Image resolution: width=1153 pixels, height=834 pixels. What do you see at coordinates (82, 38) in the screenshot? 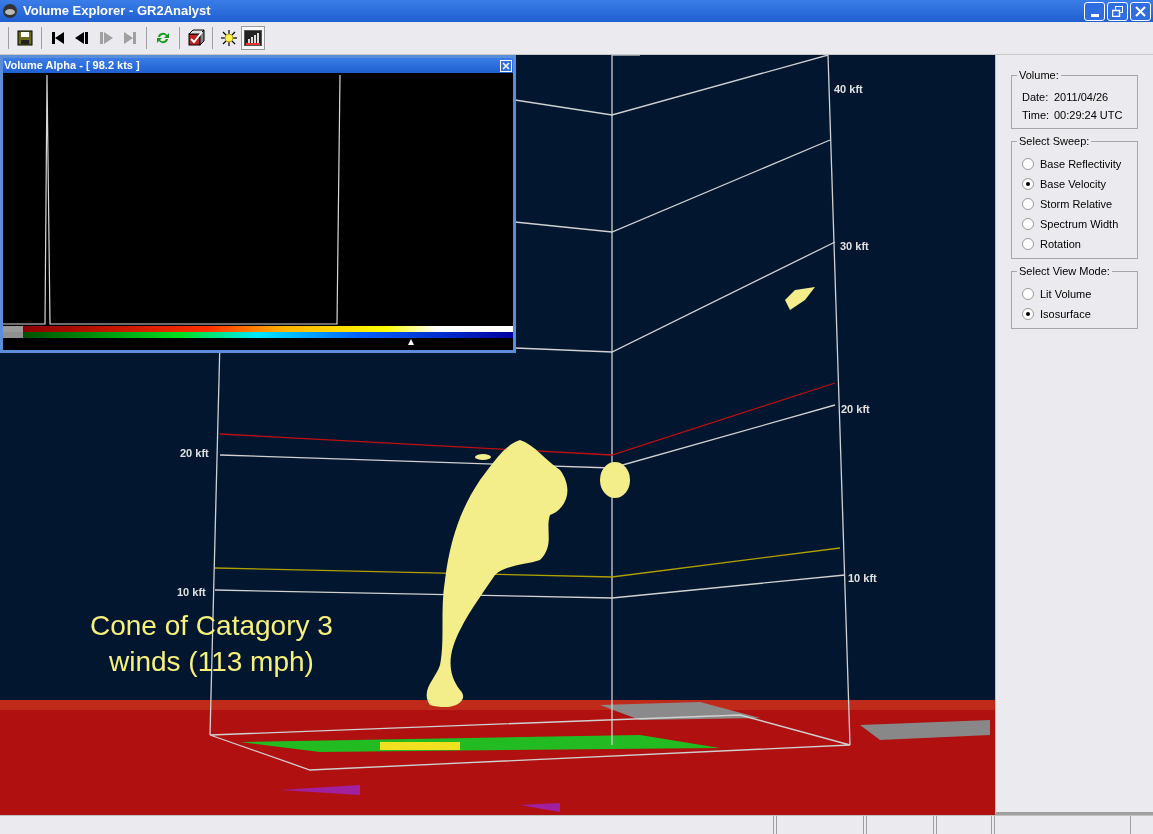
I see `step-back-icon` at bounding box center [82, 38].